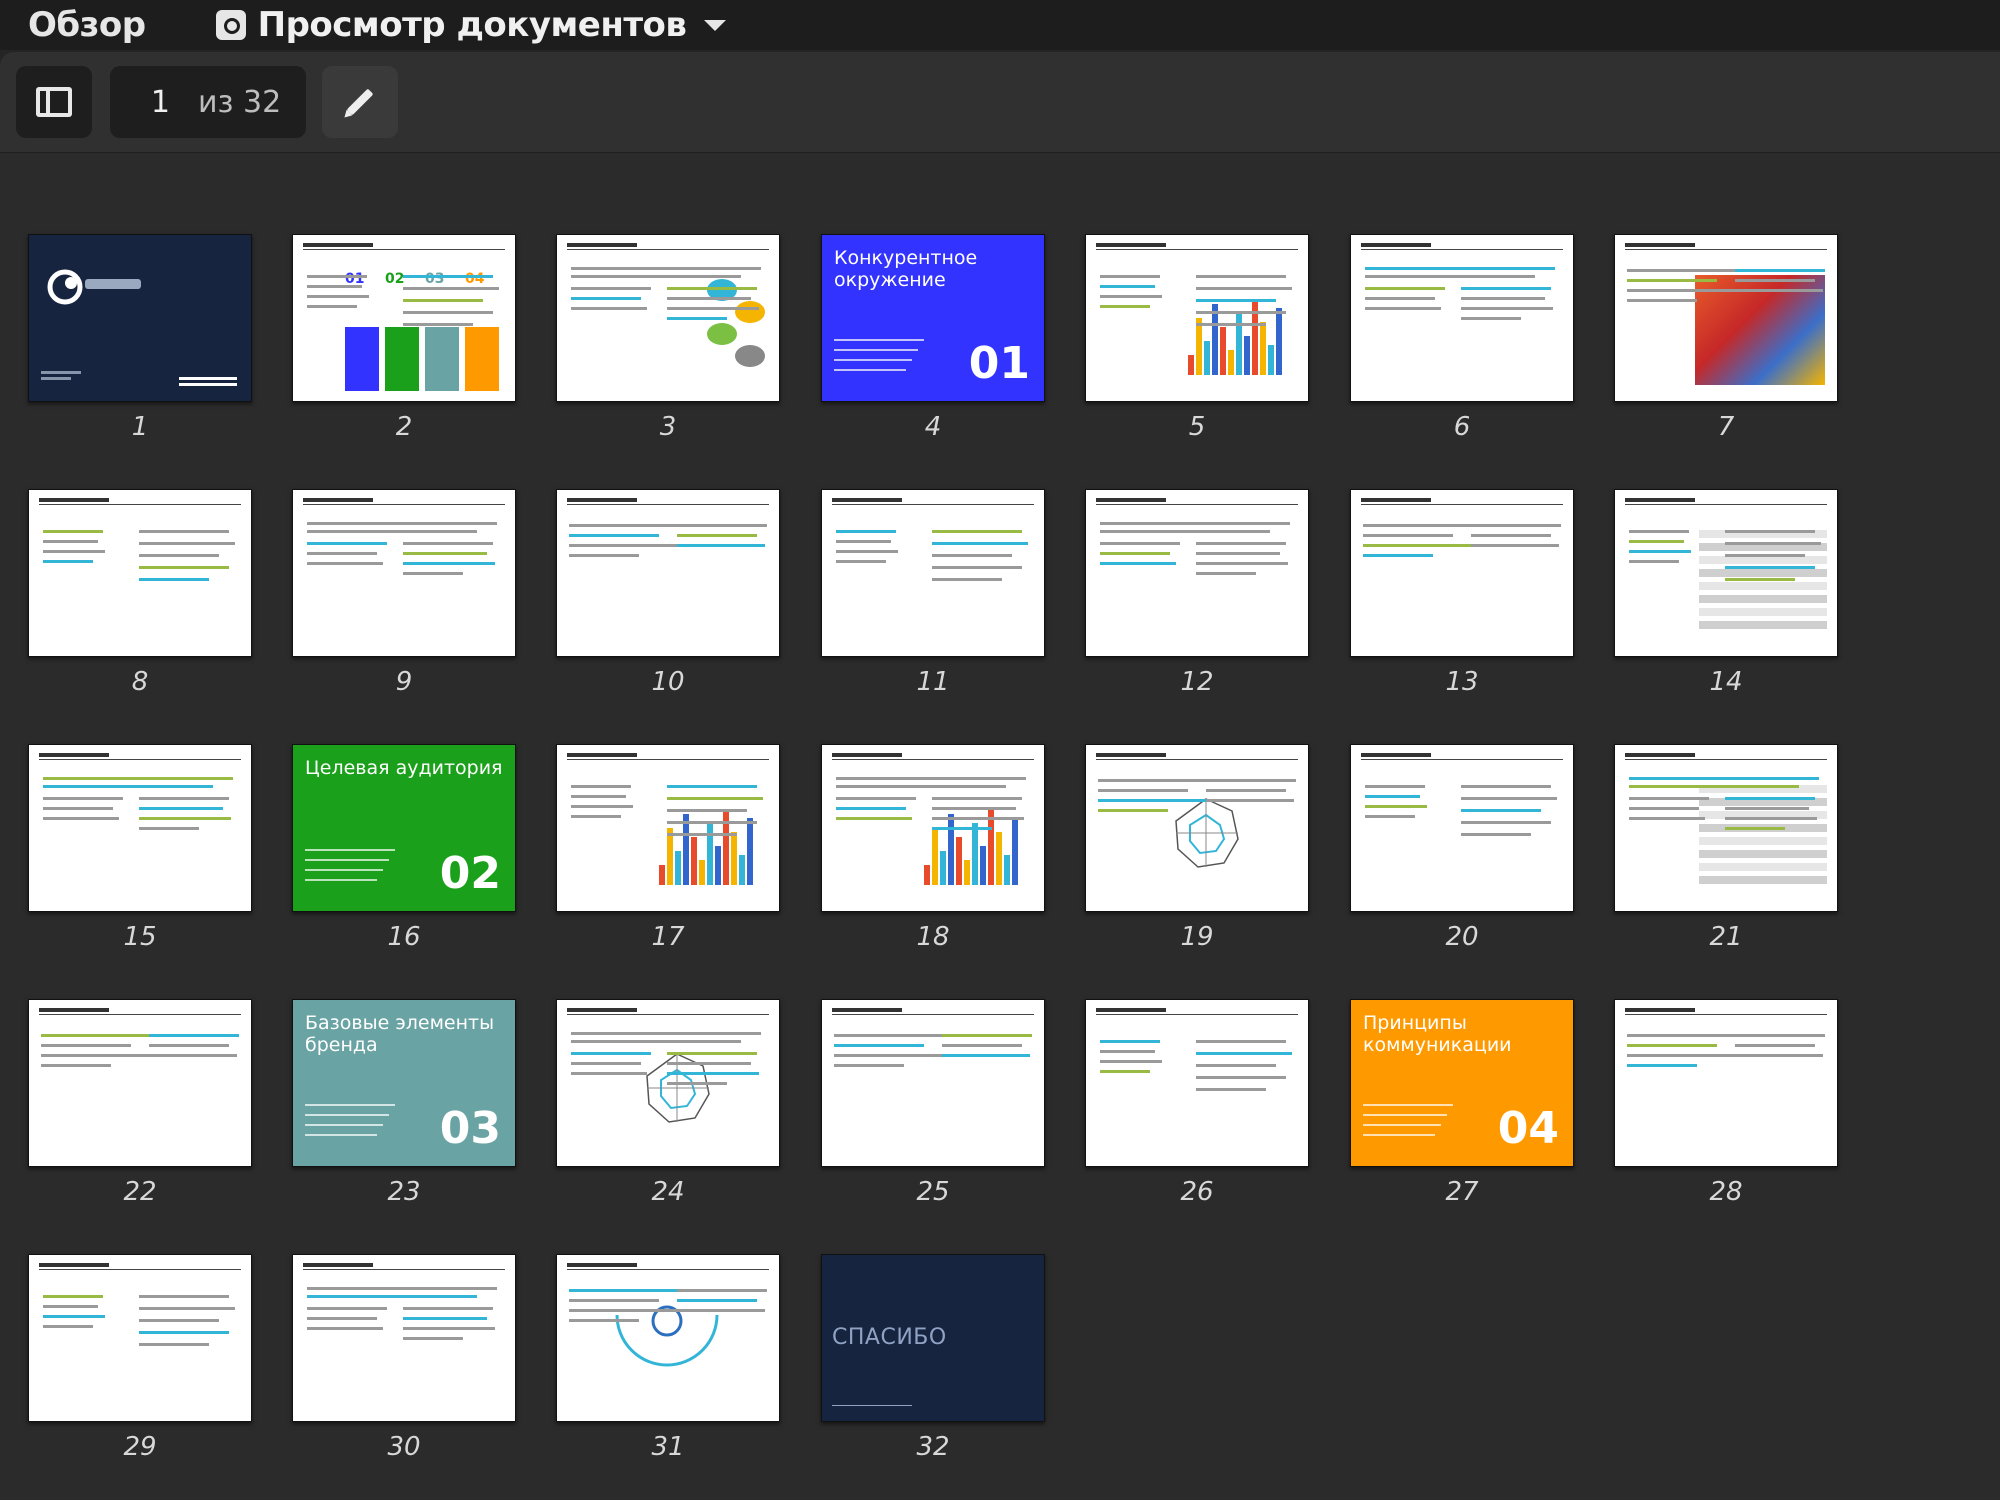  I want to click on page-thumbnail-20: 20, so click(1462, 849).